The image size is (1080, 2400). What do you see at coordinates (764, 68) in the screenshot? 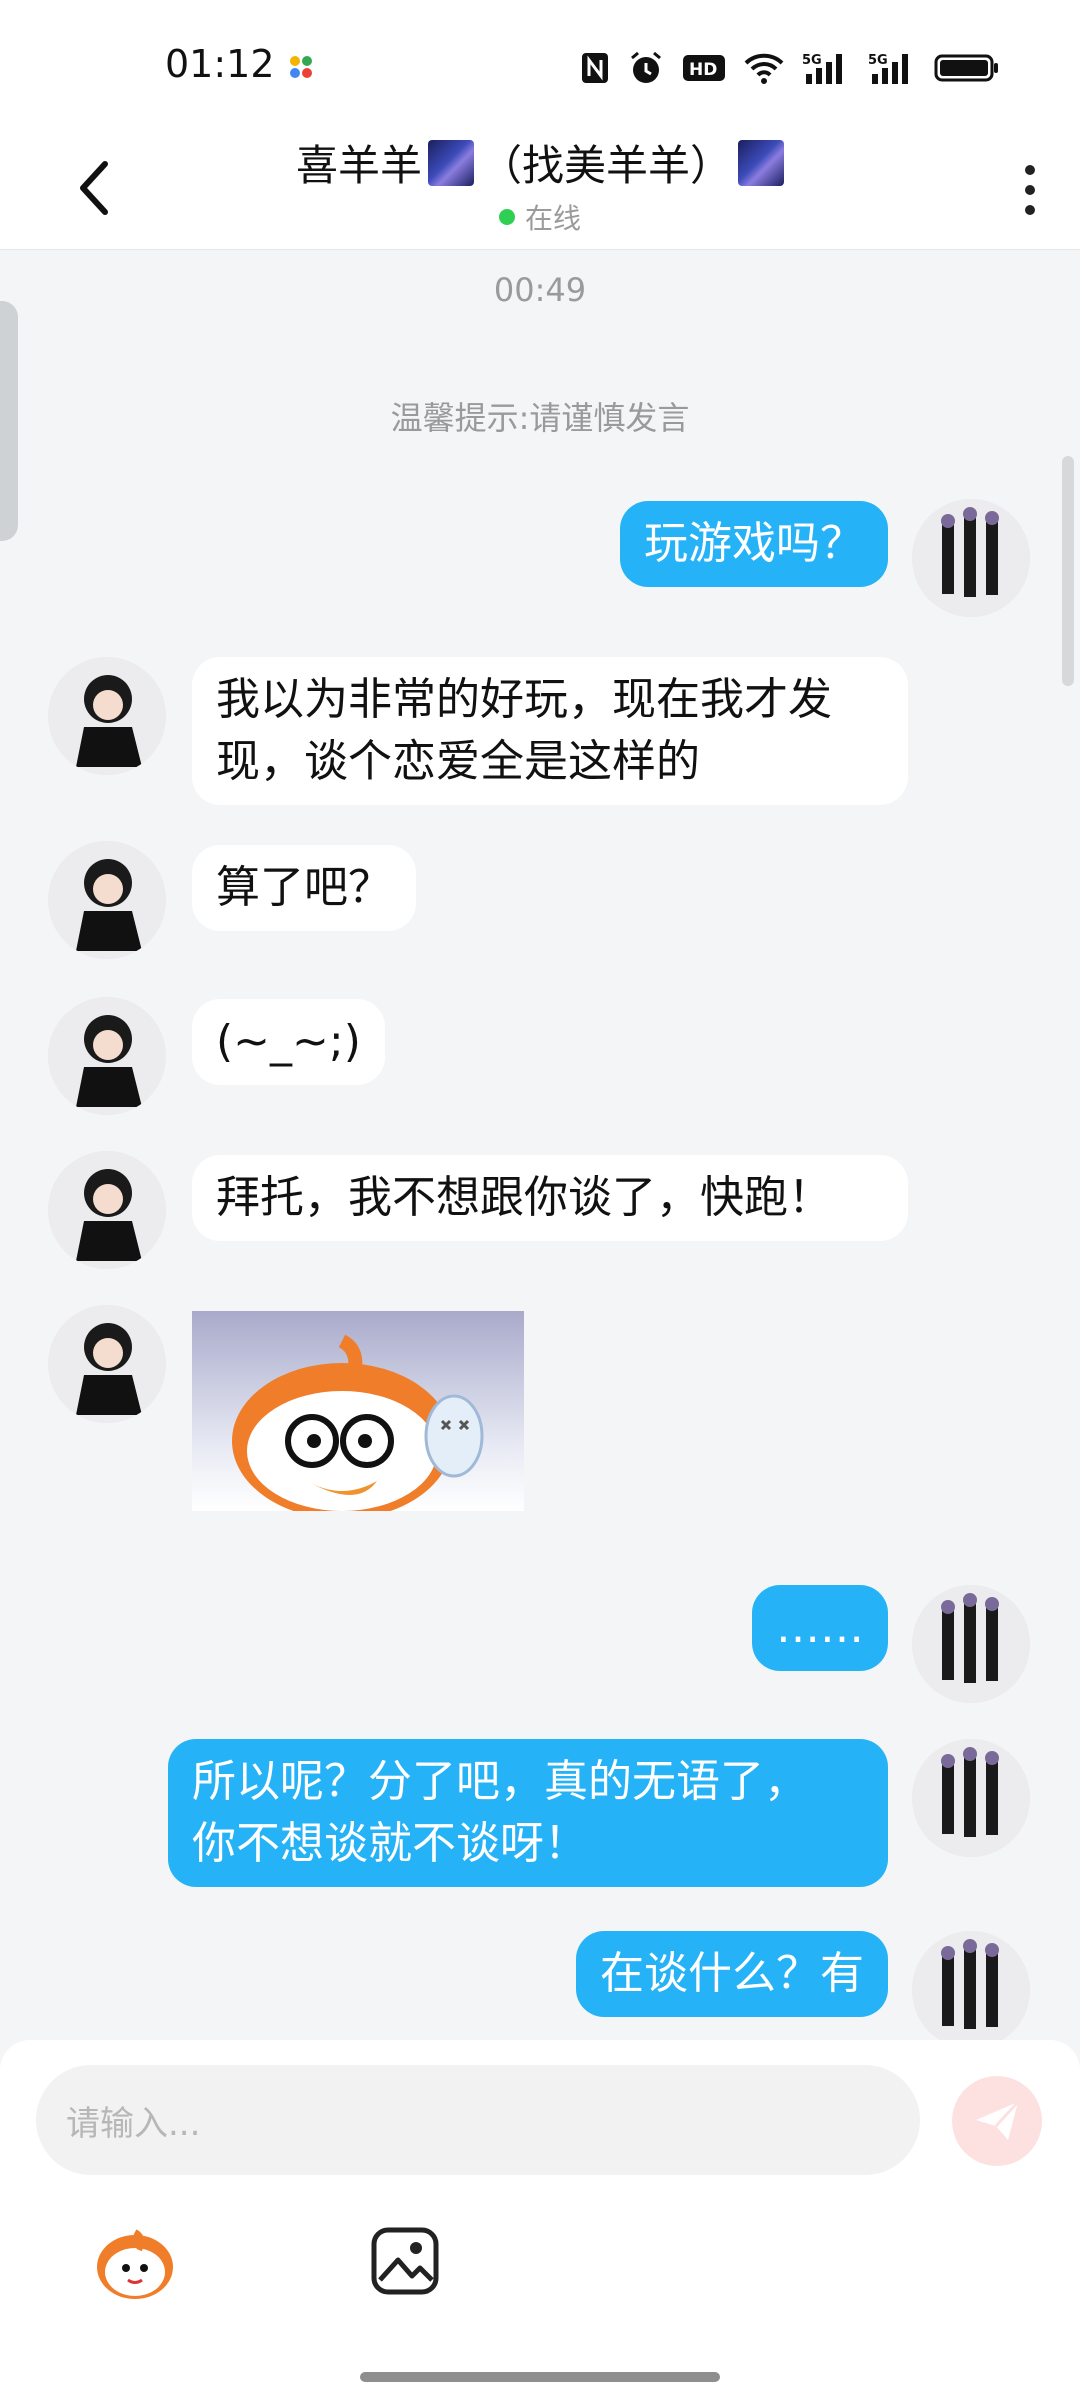
I see `wifi-icon` at bounding box center [764, 68].